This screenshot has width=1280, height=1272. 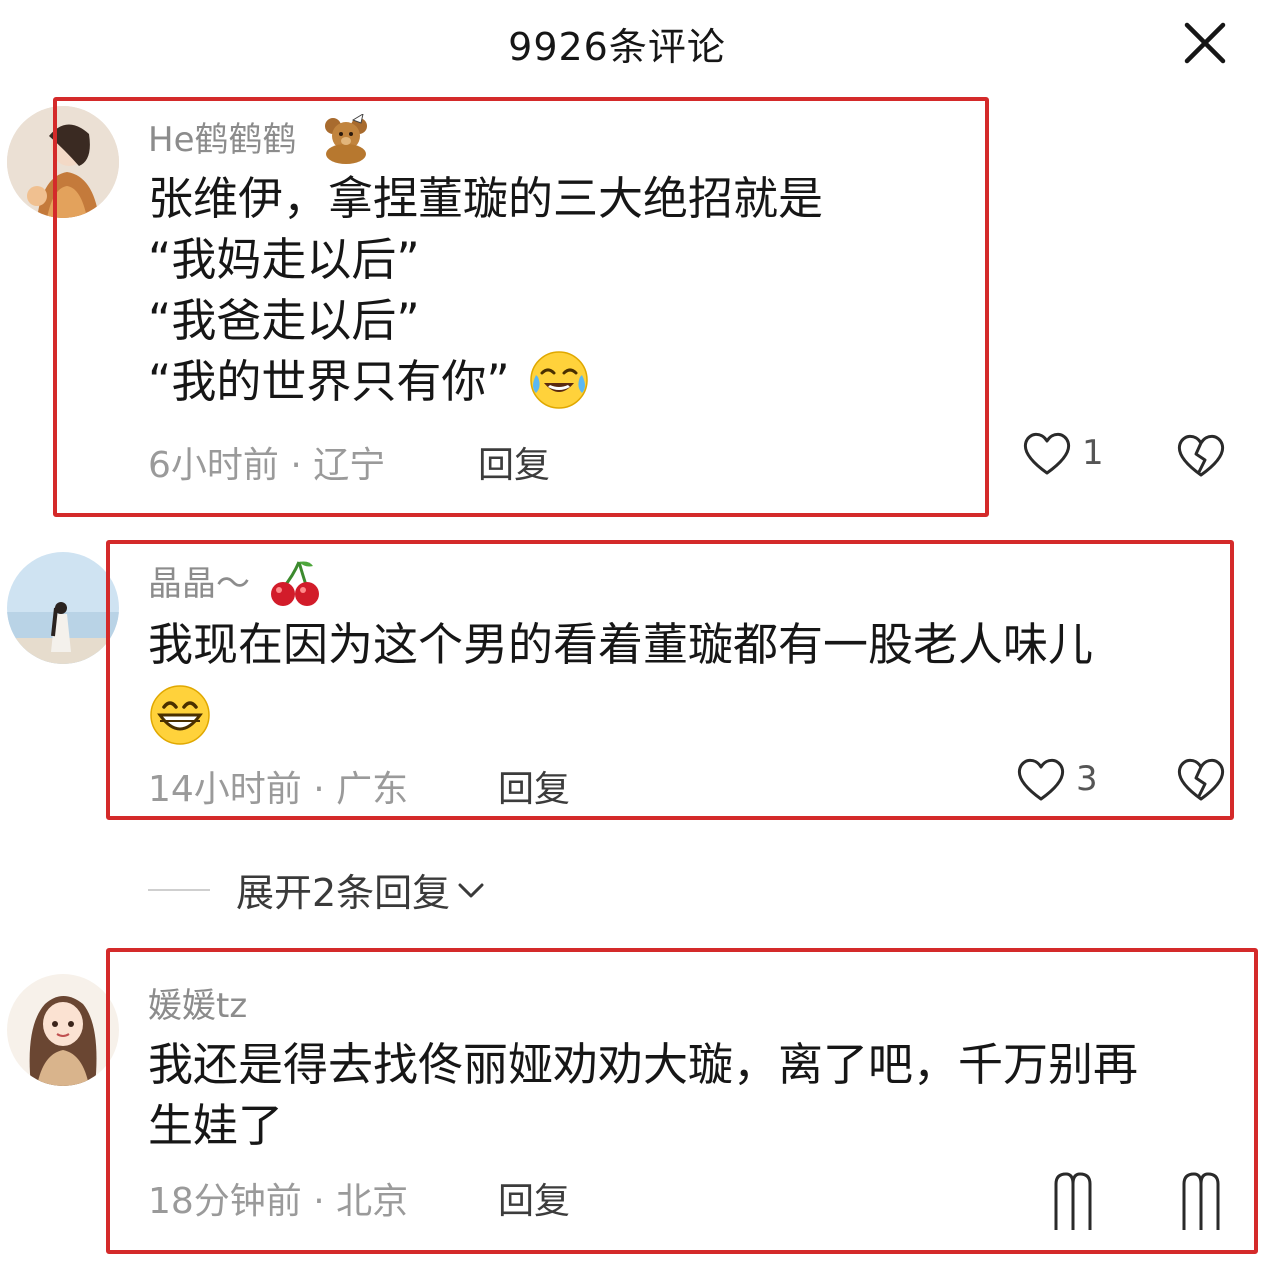 What do you see at coordinates (63, 1030) in the screenshot?
I see `avatar` at bounding box center [63, 1030].